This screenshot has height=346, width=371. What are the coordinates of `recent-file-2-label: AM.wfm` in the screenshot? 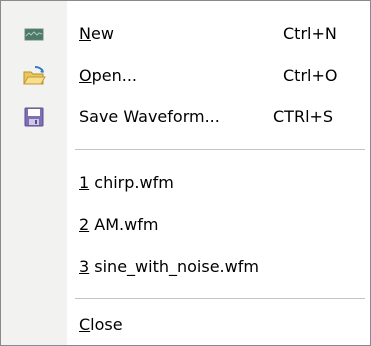 It's located at (124, 224).